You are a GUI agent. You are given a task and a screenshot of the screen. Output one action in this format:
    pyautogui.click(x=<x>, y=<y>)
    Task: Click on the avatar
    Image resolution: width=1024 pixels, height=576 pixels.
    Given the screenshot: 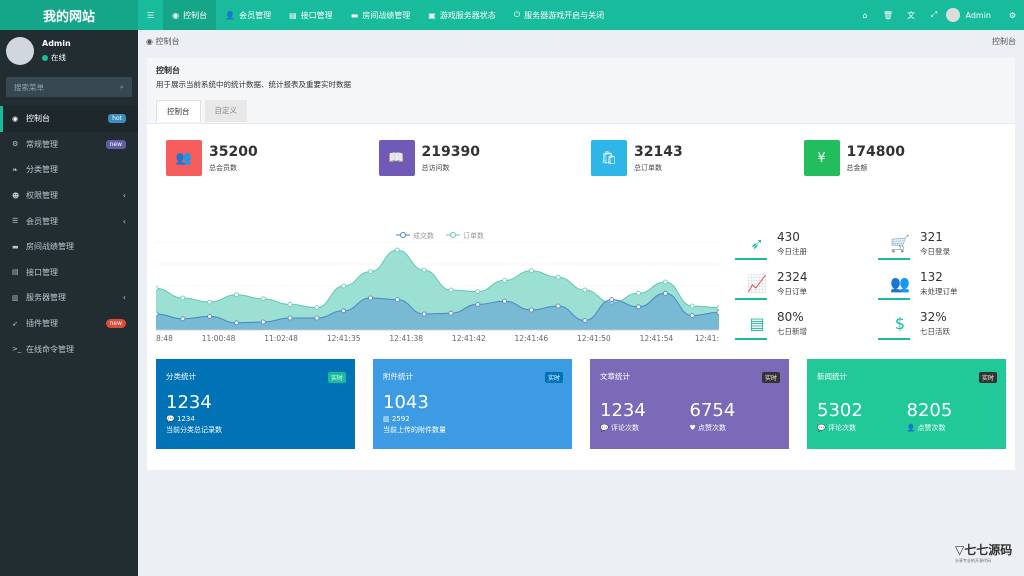 What is the action you would take?
    pyautogui.click(x=952, y=15)
    